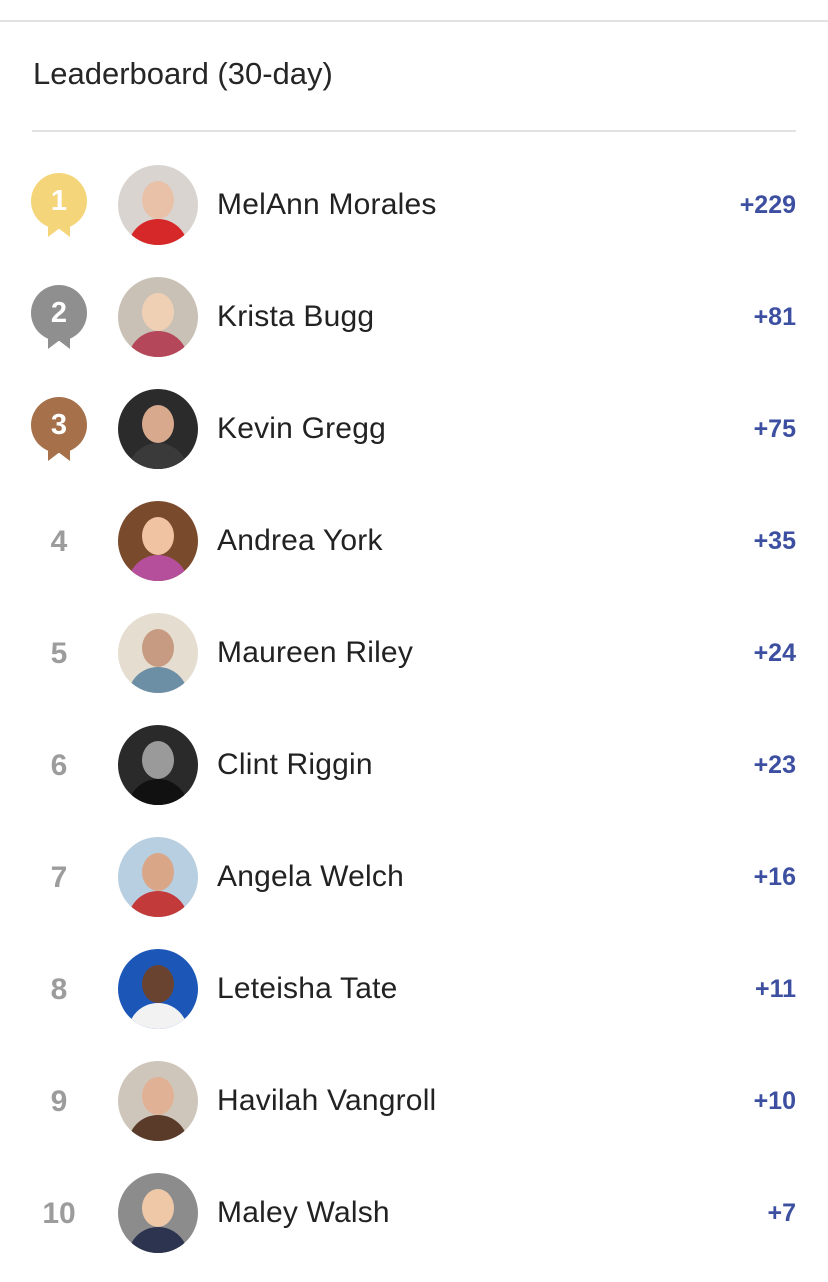 This screenshot has height=1282, width=828. Describe the element at coordinates (414, 429) in the screenshot. I see `leaderboard-row: 3 Kevin Gregg +75` at that location.